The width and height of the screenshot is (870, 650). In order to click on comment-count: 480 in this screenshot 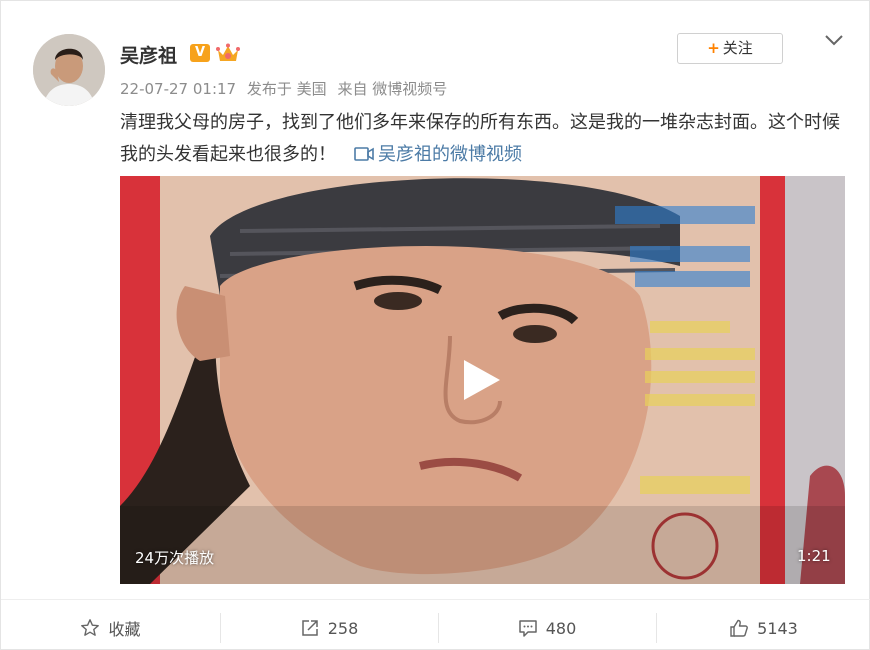, I will do `click(561, 628)`.